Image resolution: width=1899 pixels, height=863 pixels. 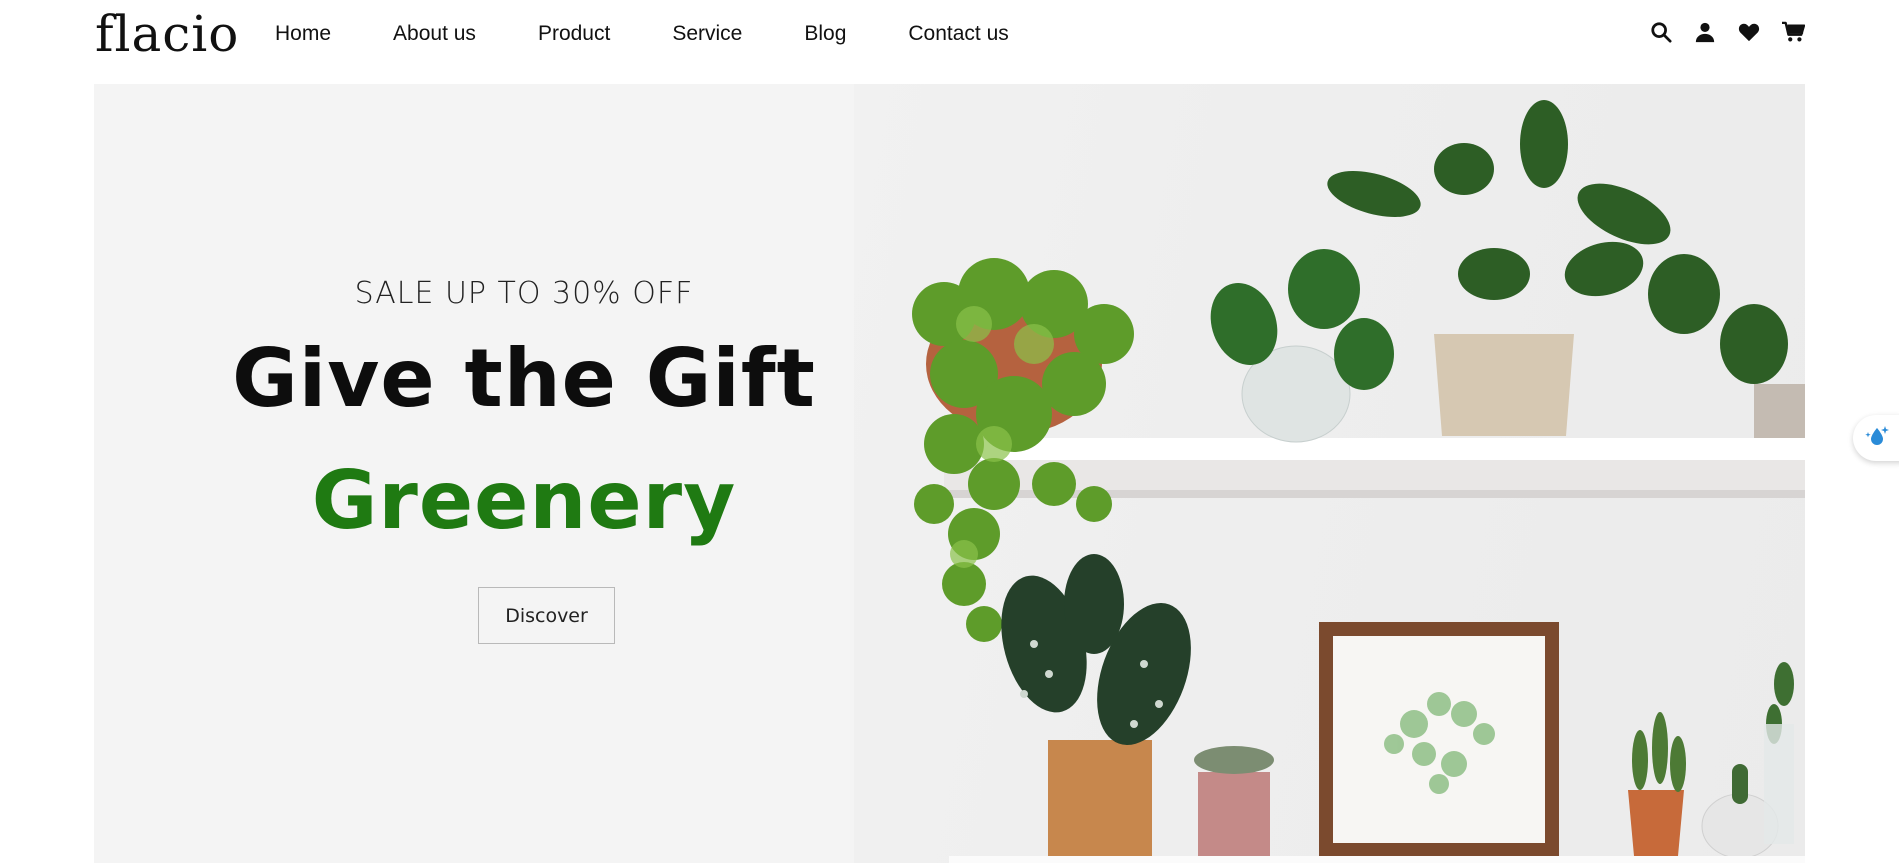 What do you see at coordinates (958, 34) in the screenshot?
I see `nav-item-contact-us: Contact us` at bounding box center [958, 34].